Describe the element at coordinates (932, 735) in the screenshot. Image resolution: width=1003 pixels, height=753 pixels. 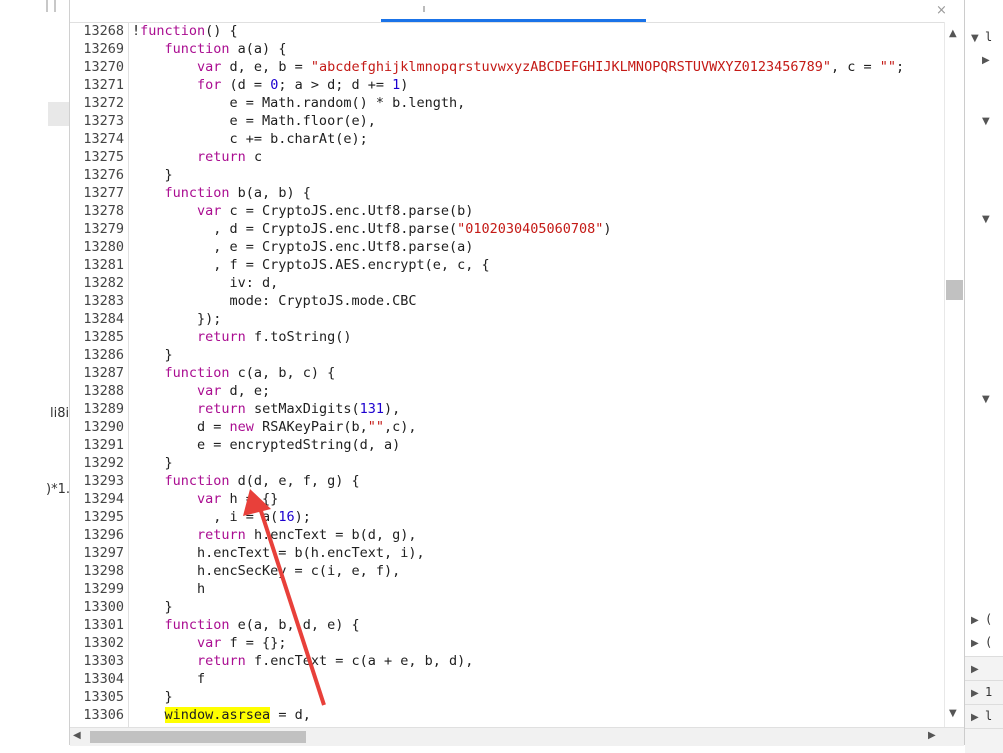
I see `scroll-right-icon: ▶` at that location.